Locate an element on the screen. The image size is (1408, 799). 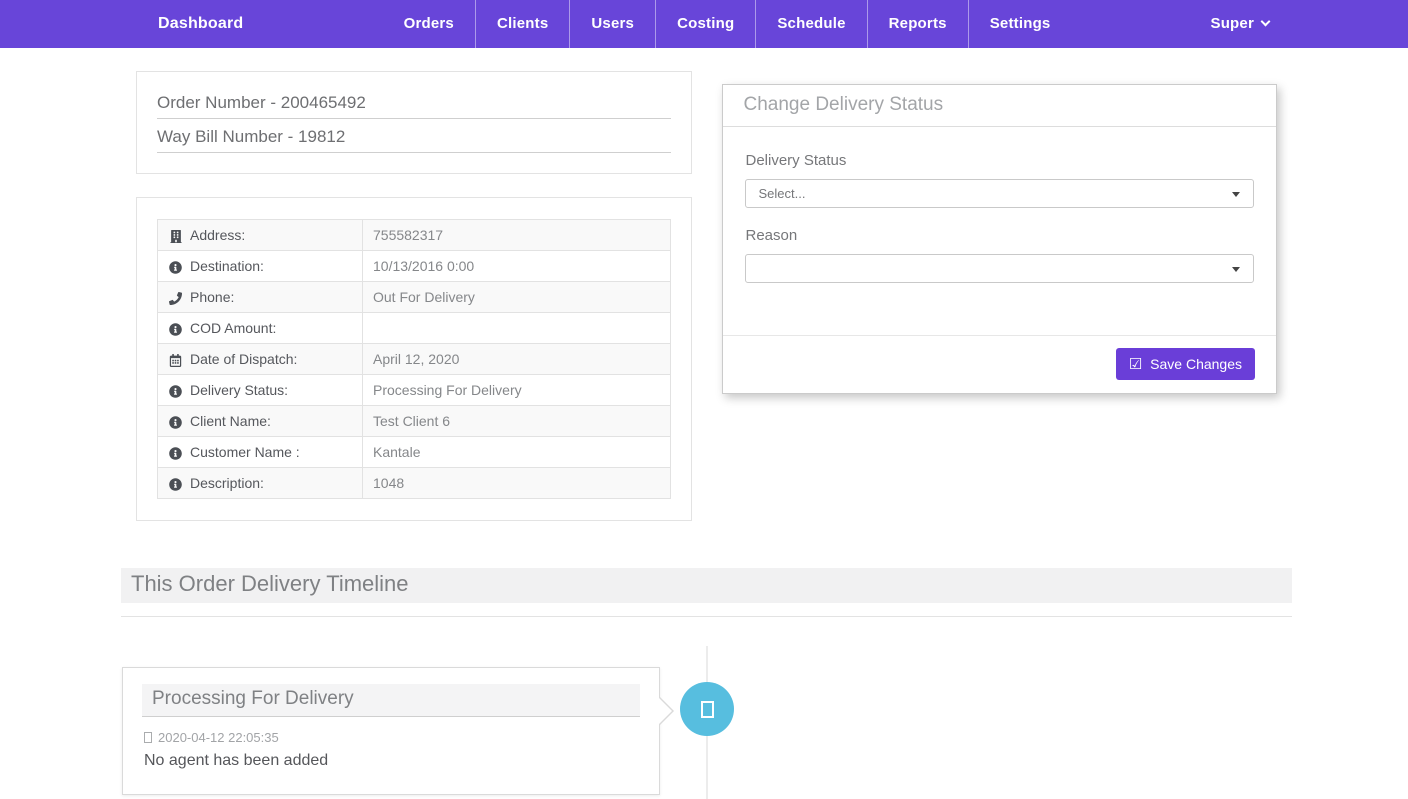
detail-label-cell: Client Name: is located at coordinates (260, 421).